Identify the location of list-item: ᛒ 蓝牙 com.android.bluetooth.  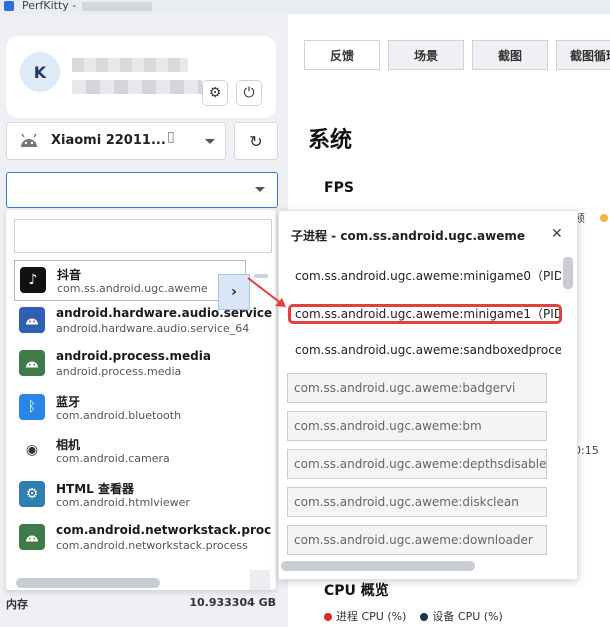
(145, 409).